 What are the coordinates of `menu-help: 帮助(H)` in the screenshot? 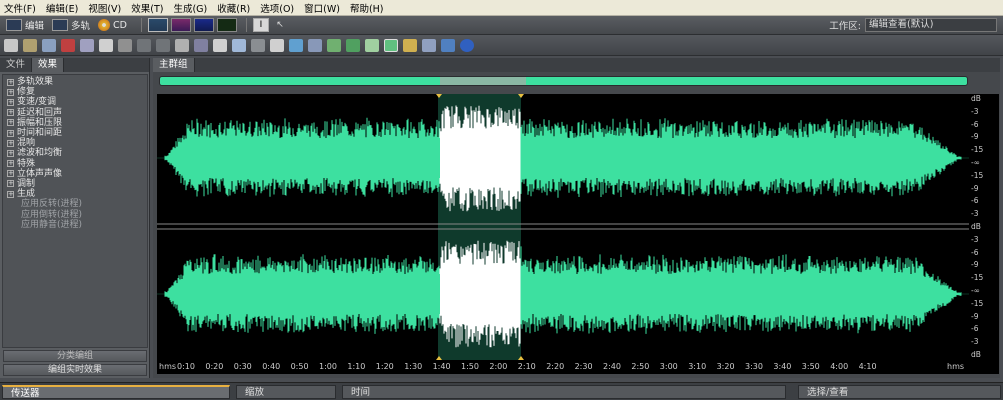 It's located at (367, 8).